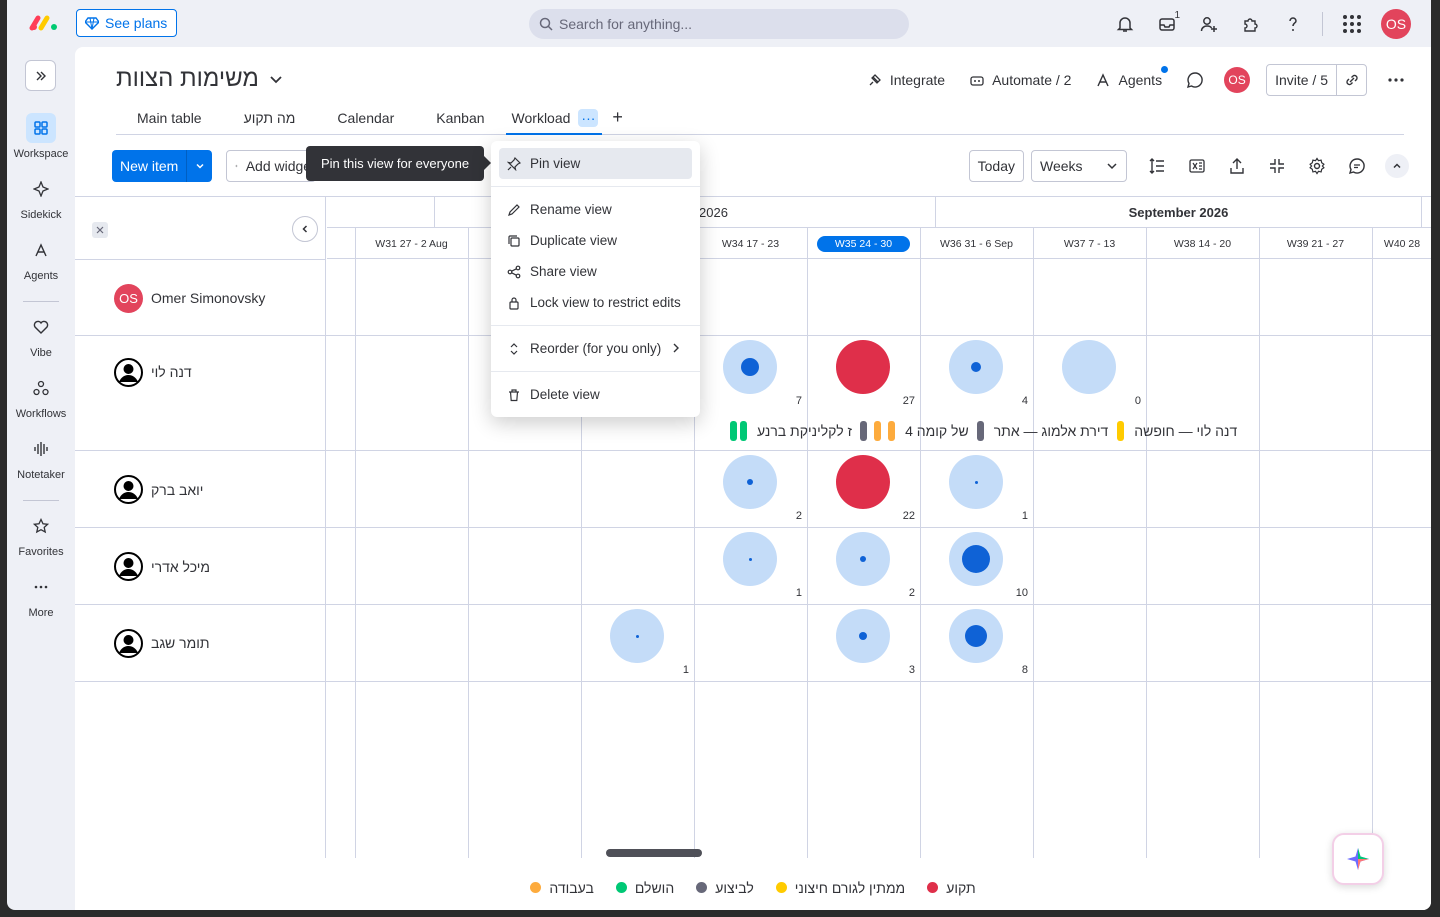 The image size is (1440, 917). What do you see at coordinates (100, 230) in the screenshot?
I see `collapse-all-button` at bounding box center [100, 230].